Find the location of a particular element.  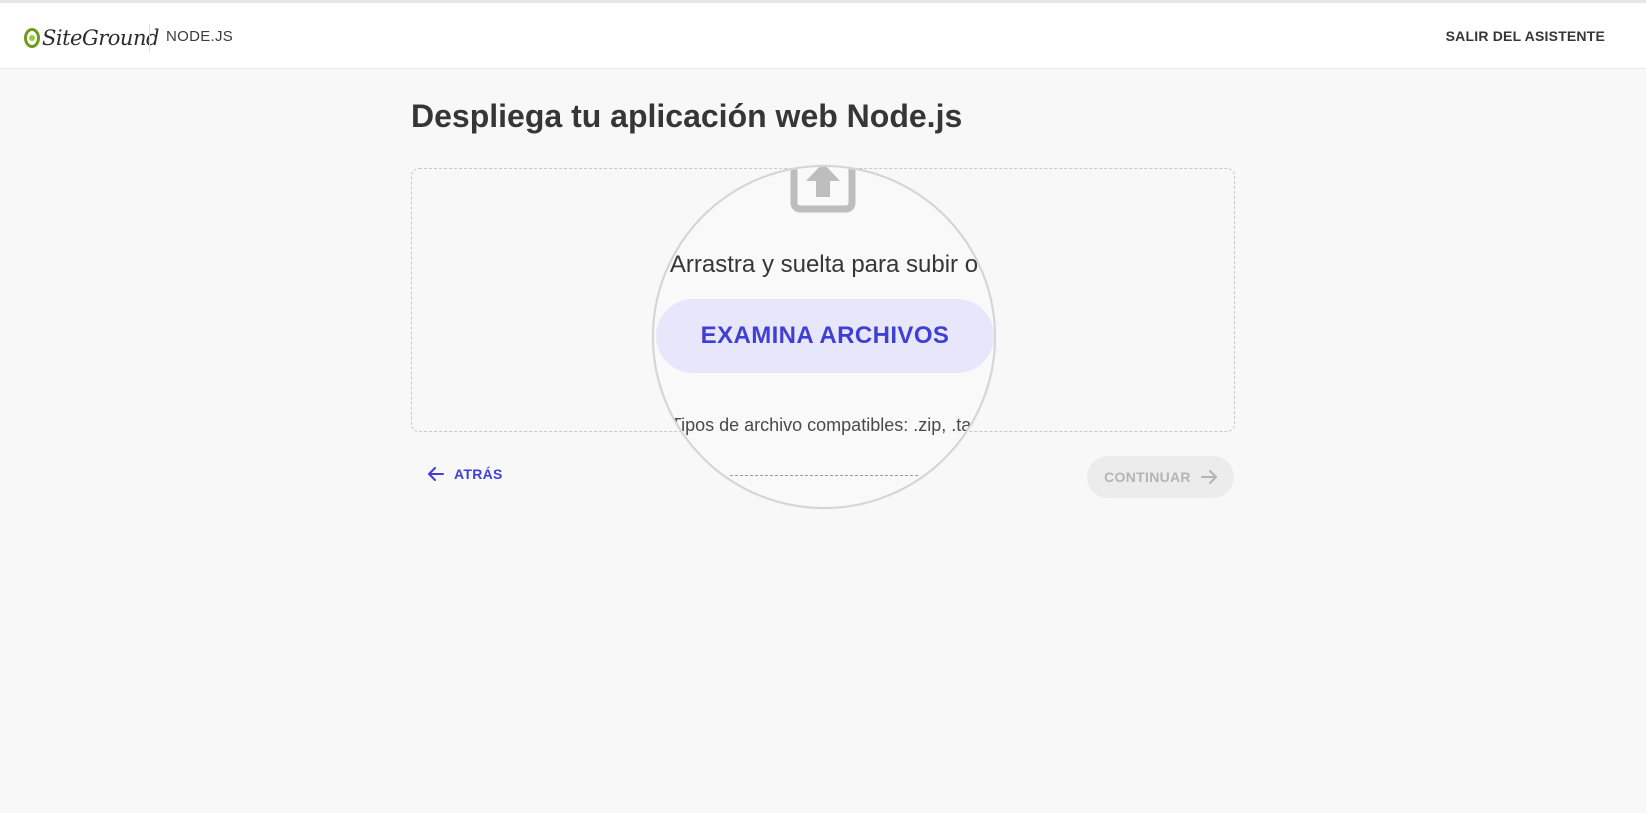

product-name: NODE.JS is located at coordinates (200, 36).